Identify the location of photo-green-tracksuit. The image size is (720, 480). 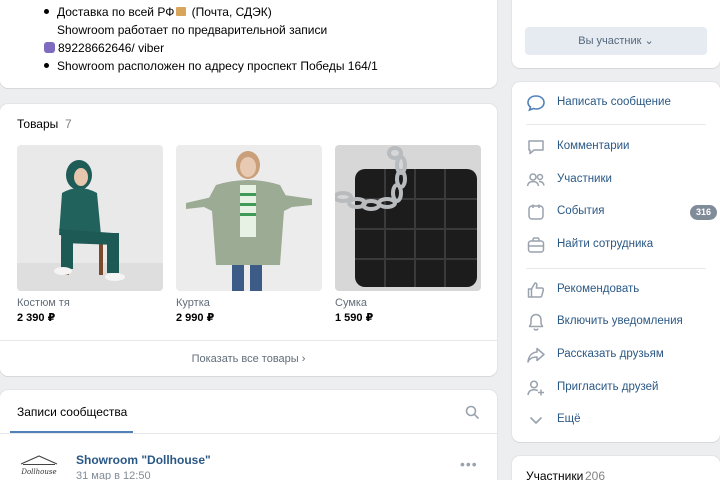
(90, 218).